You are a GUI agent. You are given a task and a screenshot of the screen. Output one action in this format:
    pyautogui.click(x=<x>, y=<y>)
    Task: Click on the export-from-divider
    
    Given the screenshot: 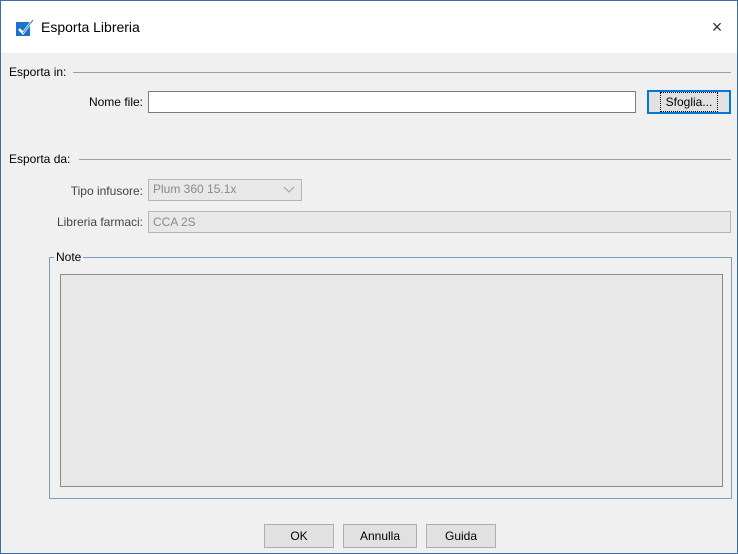 What is the action you would take?
    pyautogui.click(x=405, y=159)
    